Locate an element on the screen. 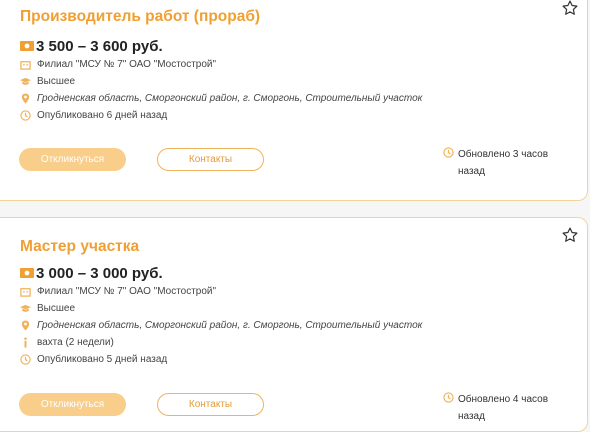 The height and width of the screenshot is (432, 590). published-value: Опубликовано 6 дней назад is located at coordinates (102, 115).